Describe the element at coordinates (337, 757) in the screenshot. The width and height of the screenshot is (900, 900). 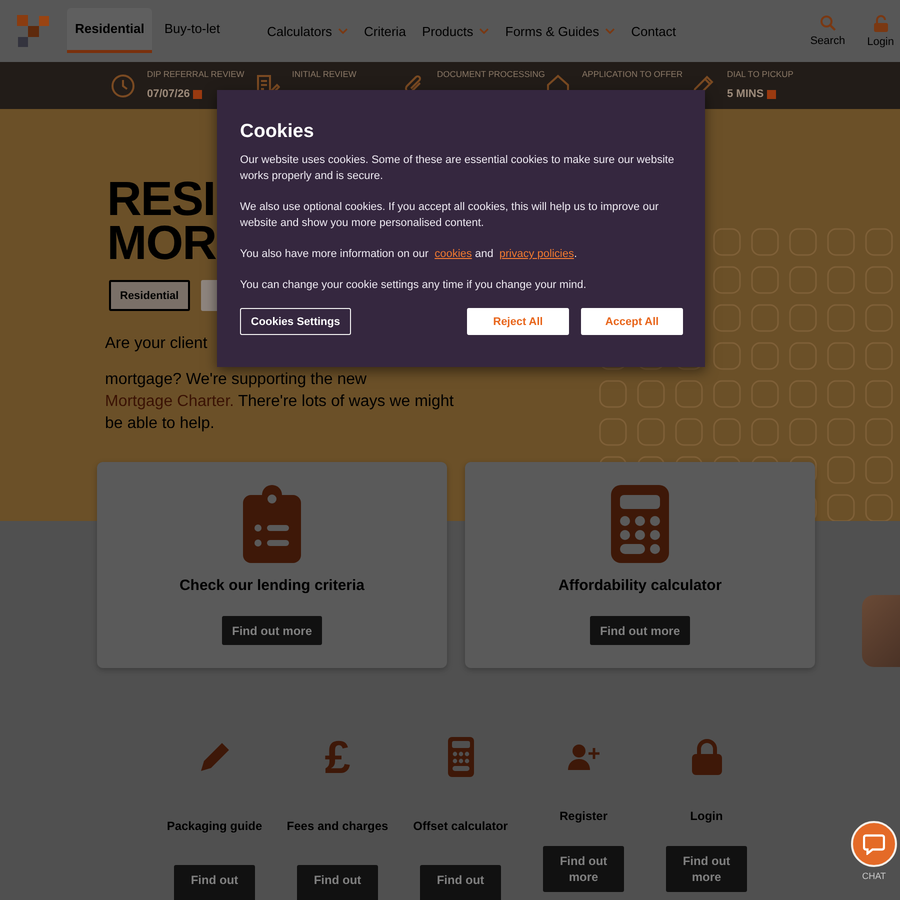
I see `pound-symbol: £` at that location.